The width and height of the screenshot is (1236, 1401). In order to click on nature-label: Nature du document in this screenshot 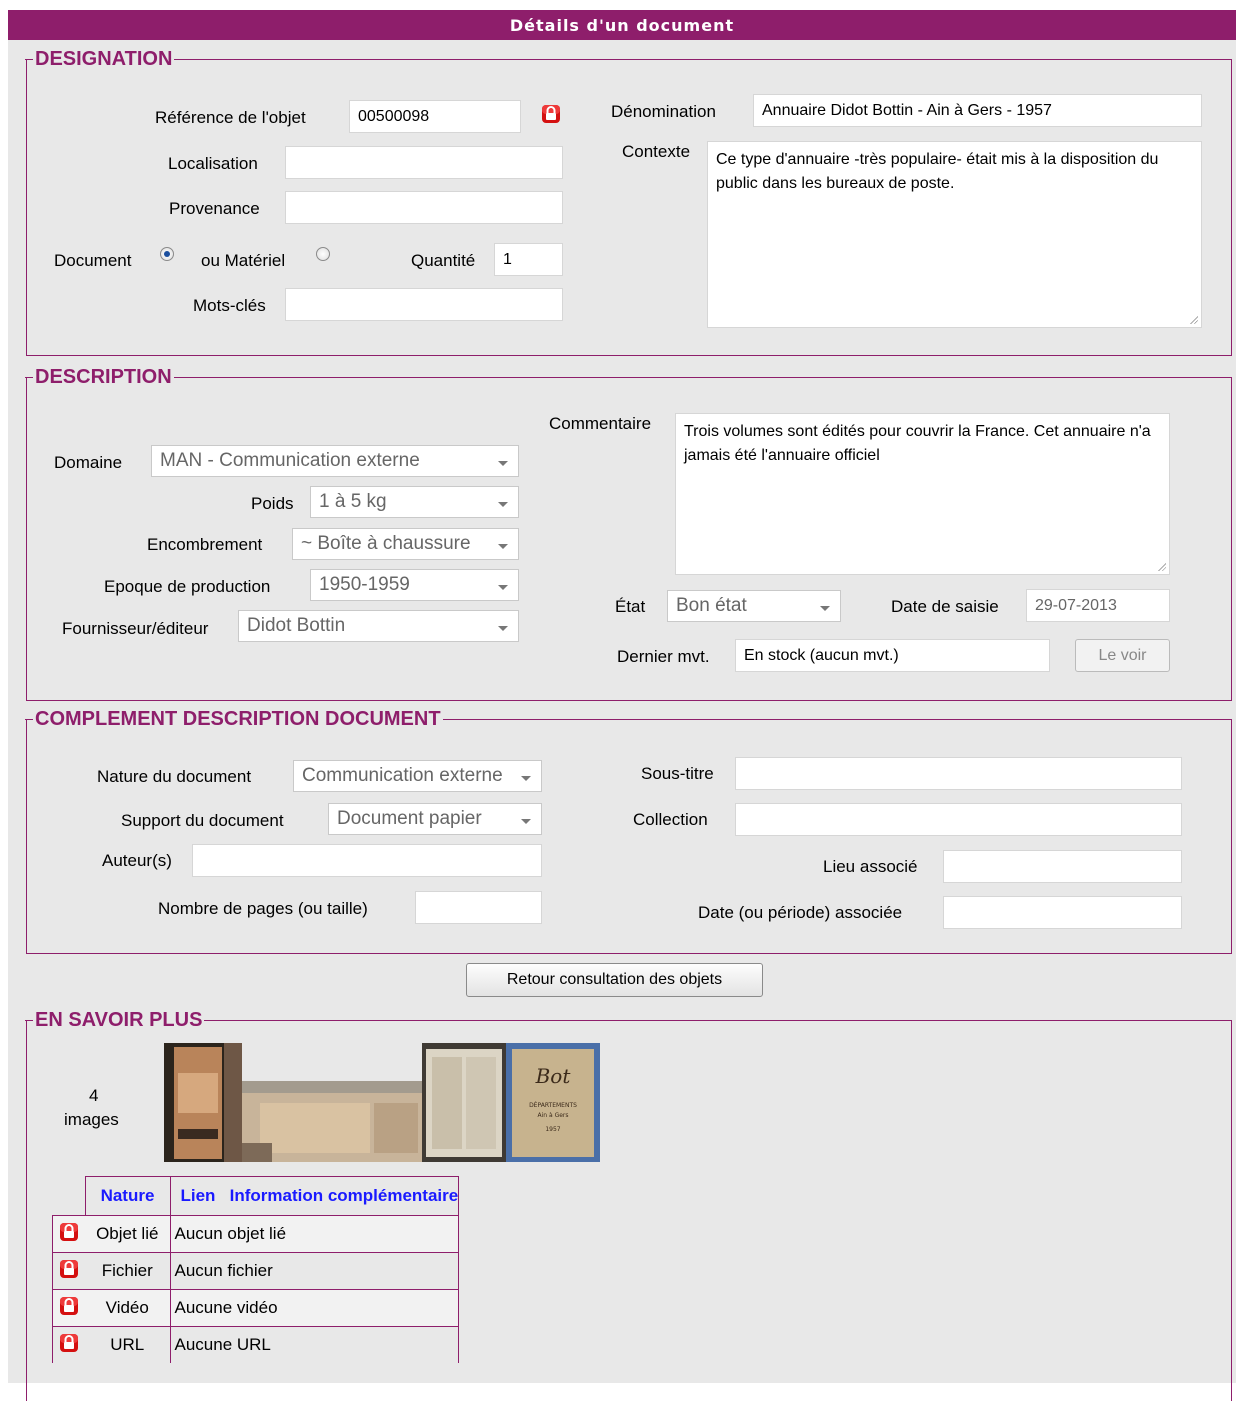, I will do `click(174, 776)`.